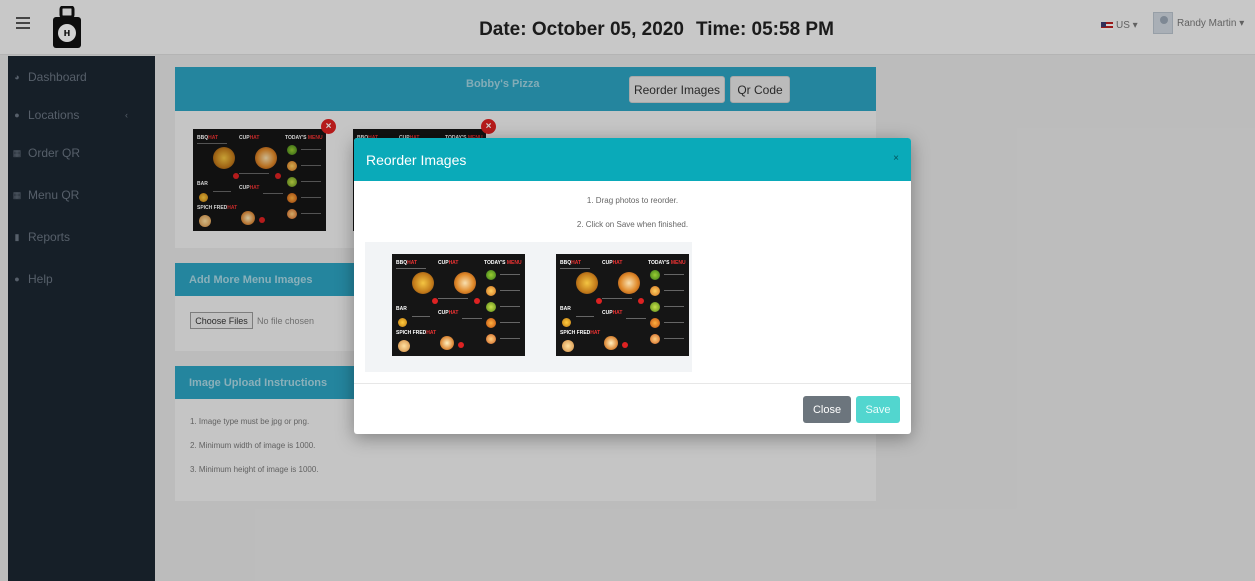 This screenshot has width=1255, height=581. Describe the element at coordinates (632, 200) in the screenshot. I see `instruction-step: 1. Drag photos to reorder.` at that location.